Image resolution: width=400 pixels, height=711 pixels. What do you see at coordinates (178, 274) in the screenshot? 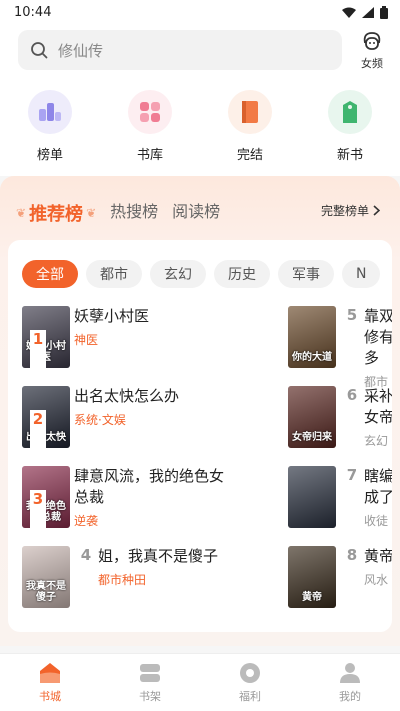
I see `chip-fantasy: 玄幻` at bounding box center [178, 274].